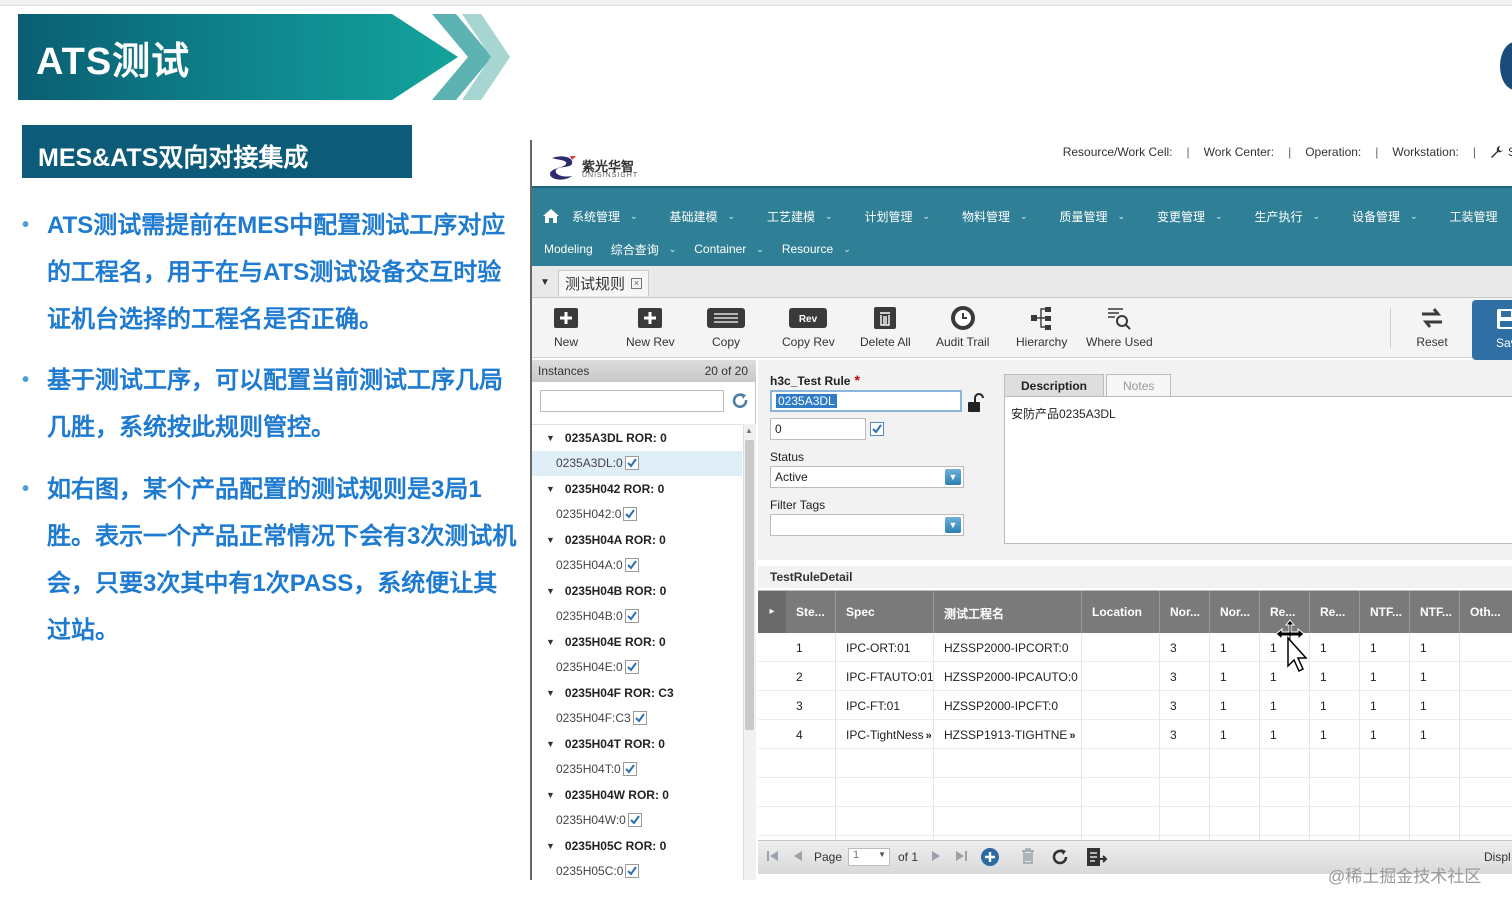 This screenshot has height=908, width=1512. Describe the element at coordinates (637, 846) in the screenshot. I see `instance-group: ▼ 0235H05C ROR: 0` at that location.